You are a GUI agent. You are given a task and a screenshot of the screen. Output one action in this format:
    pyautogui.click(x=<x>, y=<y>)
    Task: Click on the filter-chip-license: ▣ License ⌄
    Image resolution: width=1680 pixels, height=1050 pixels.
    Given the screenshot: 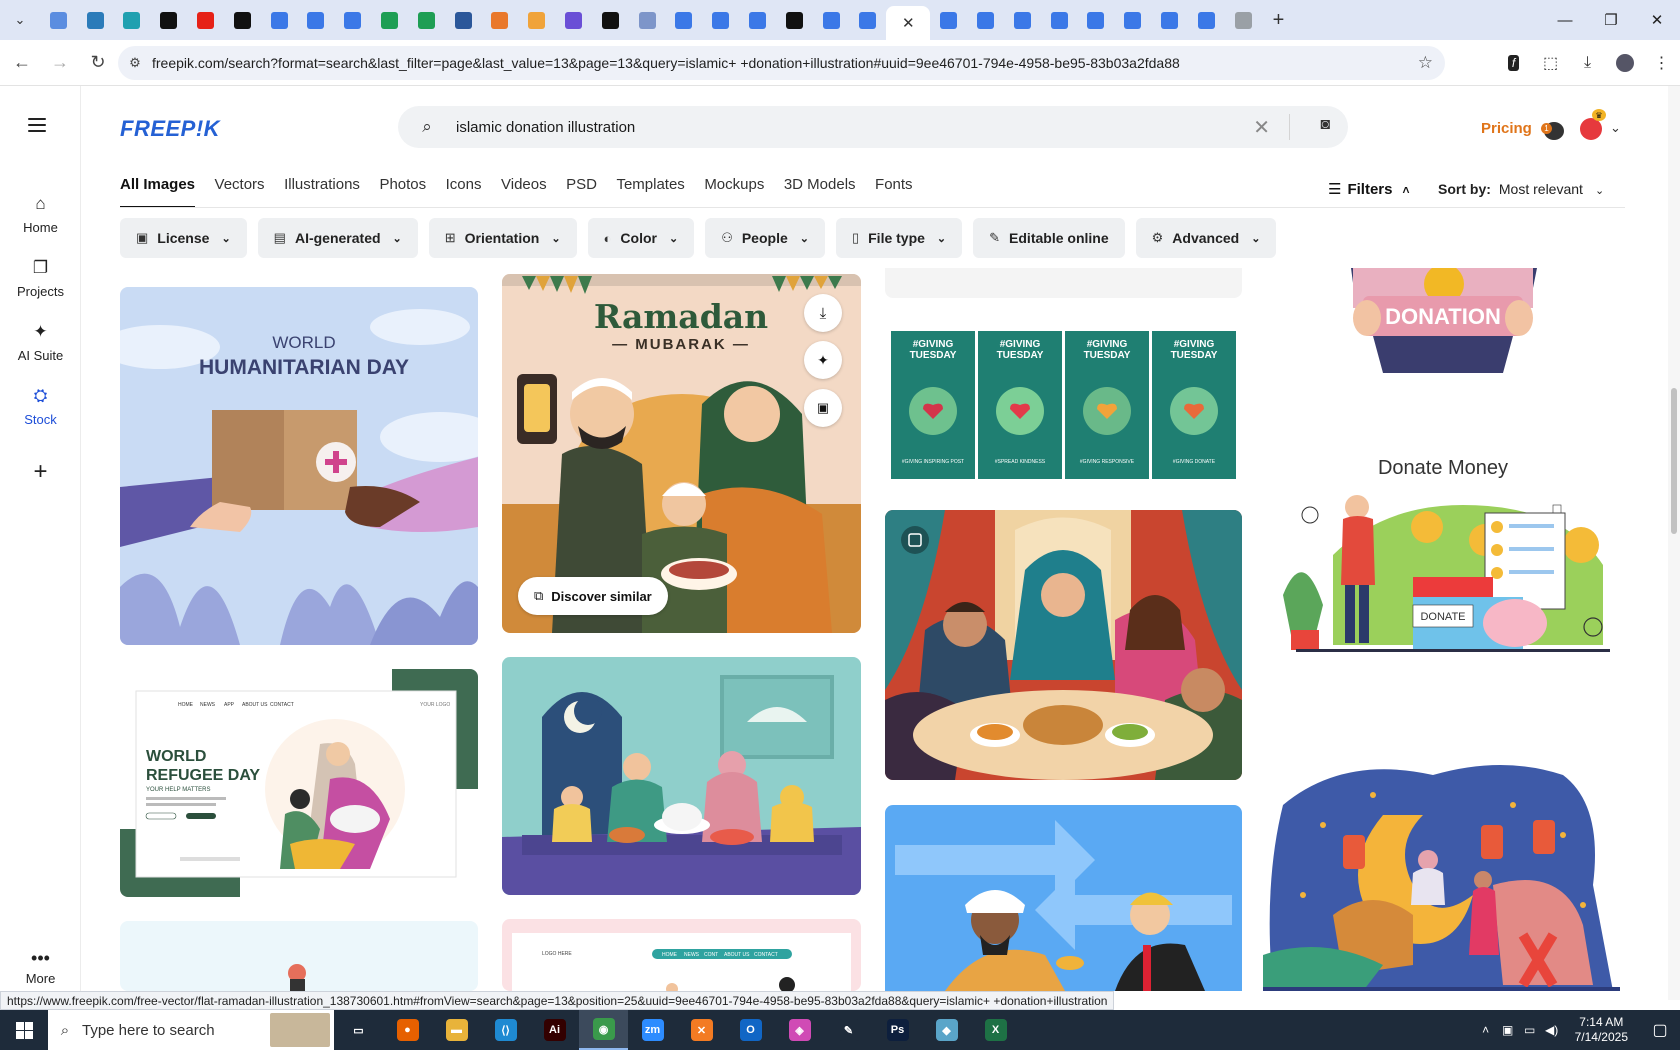 What is the action you would take?
    pyautogui.click(x=183, y=238)
    